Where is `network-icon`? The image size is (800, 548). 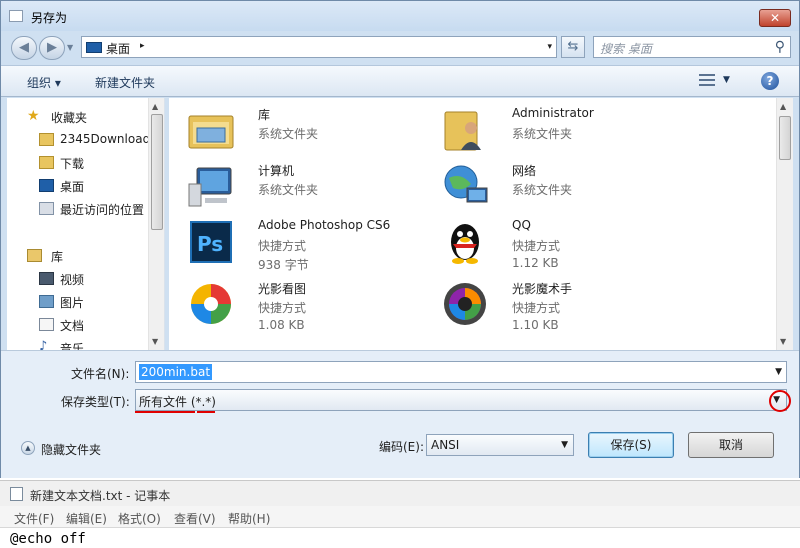 network-icon is located at coordinates (466, 184).